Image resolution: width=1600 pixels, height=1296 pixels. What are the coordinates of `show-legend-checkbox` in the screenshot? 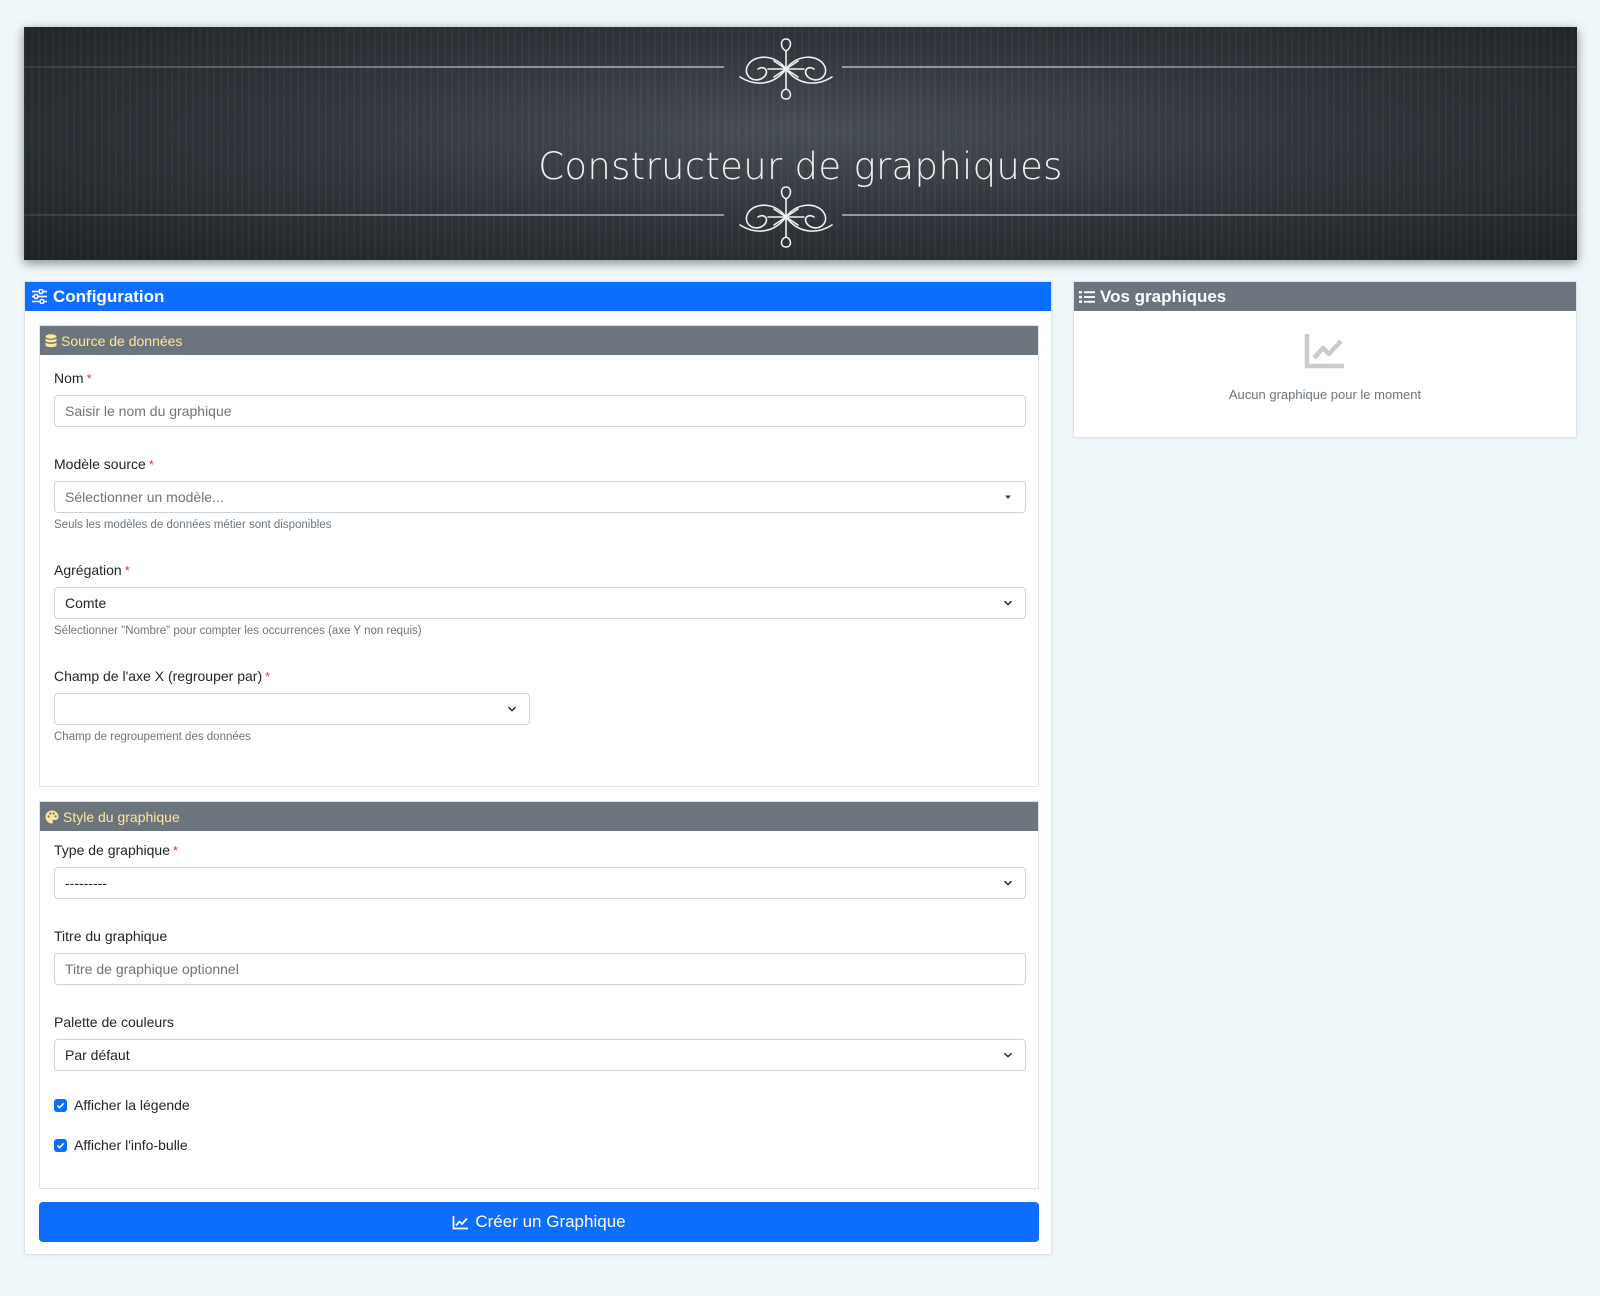 It's located at (60, 1105).